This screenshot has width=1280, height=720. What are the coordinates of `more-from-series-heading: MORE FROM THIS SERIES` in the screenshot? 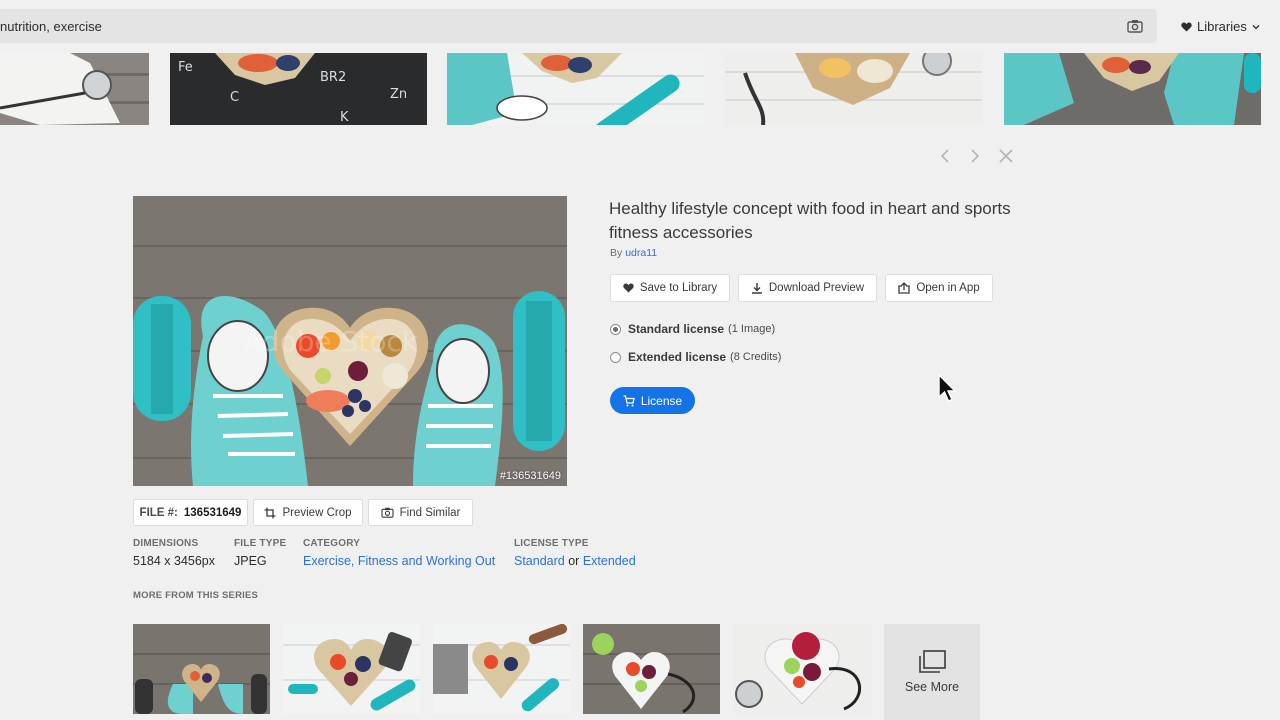 It's located at (196, 595).